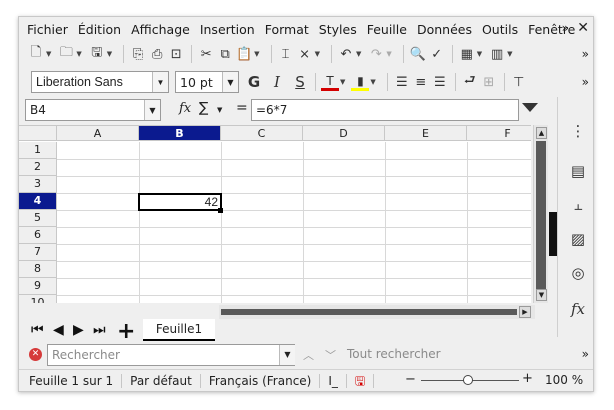 The height and width of the screenshot is (410, 614). I want to click on language: Français (France), so click(261, 380).